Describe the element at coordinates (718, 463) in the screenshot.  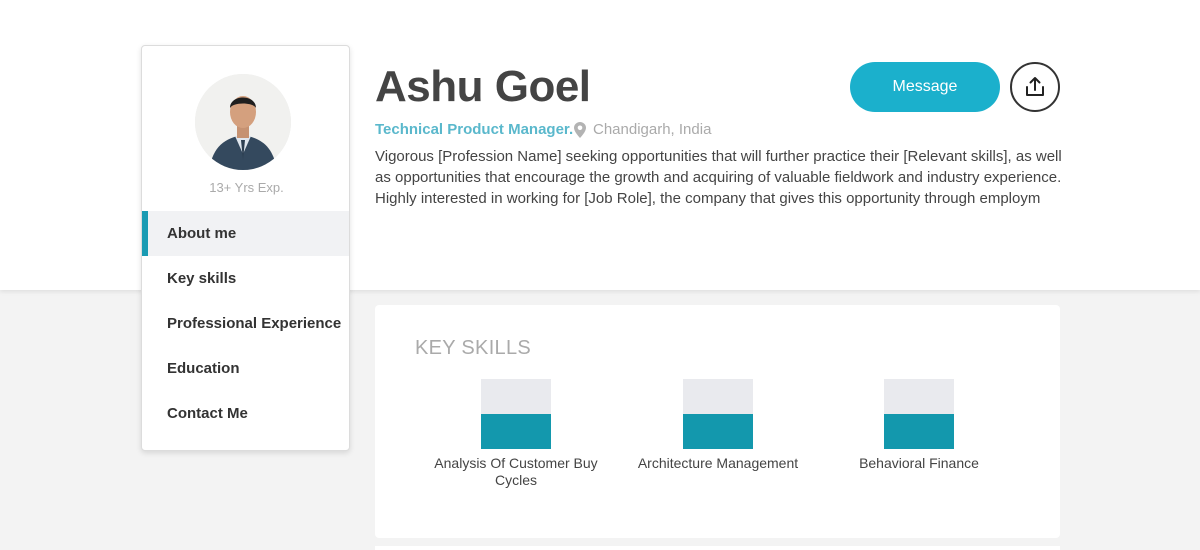
I see `skill-label: Architecture Management` at that location.